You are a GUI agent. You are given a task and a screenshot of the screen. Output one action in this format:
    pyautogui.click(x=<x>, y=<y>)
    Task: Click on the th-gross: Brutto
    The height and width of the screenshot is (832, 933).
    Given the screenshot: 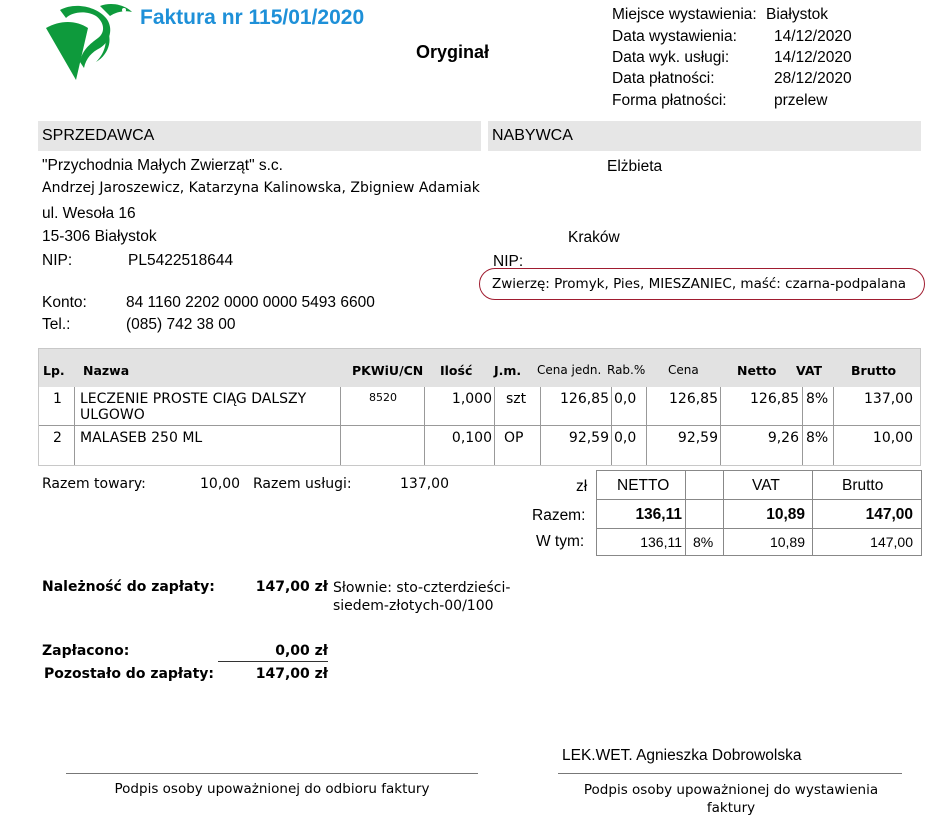 What is the action you would take?
    pyautogui.click(x=874, y=370)
    